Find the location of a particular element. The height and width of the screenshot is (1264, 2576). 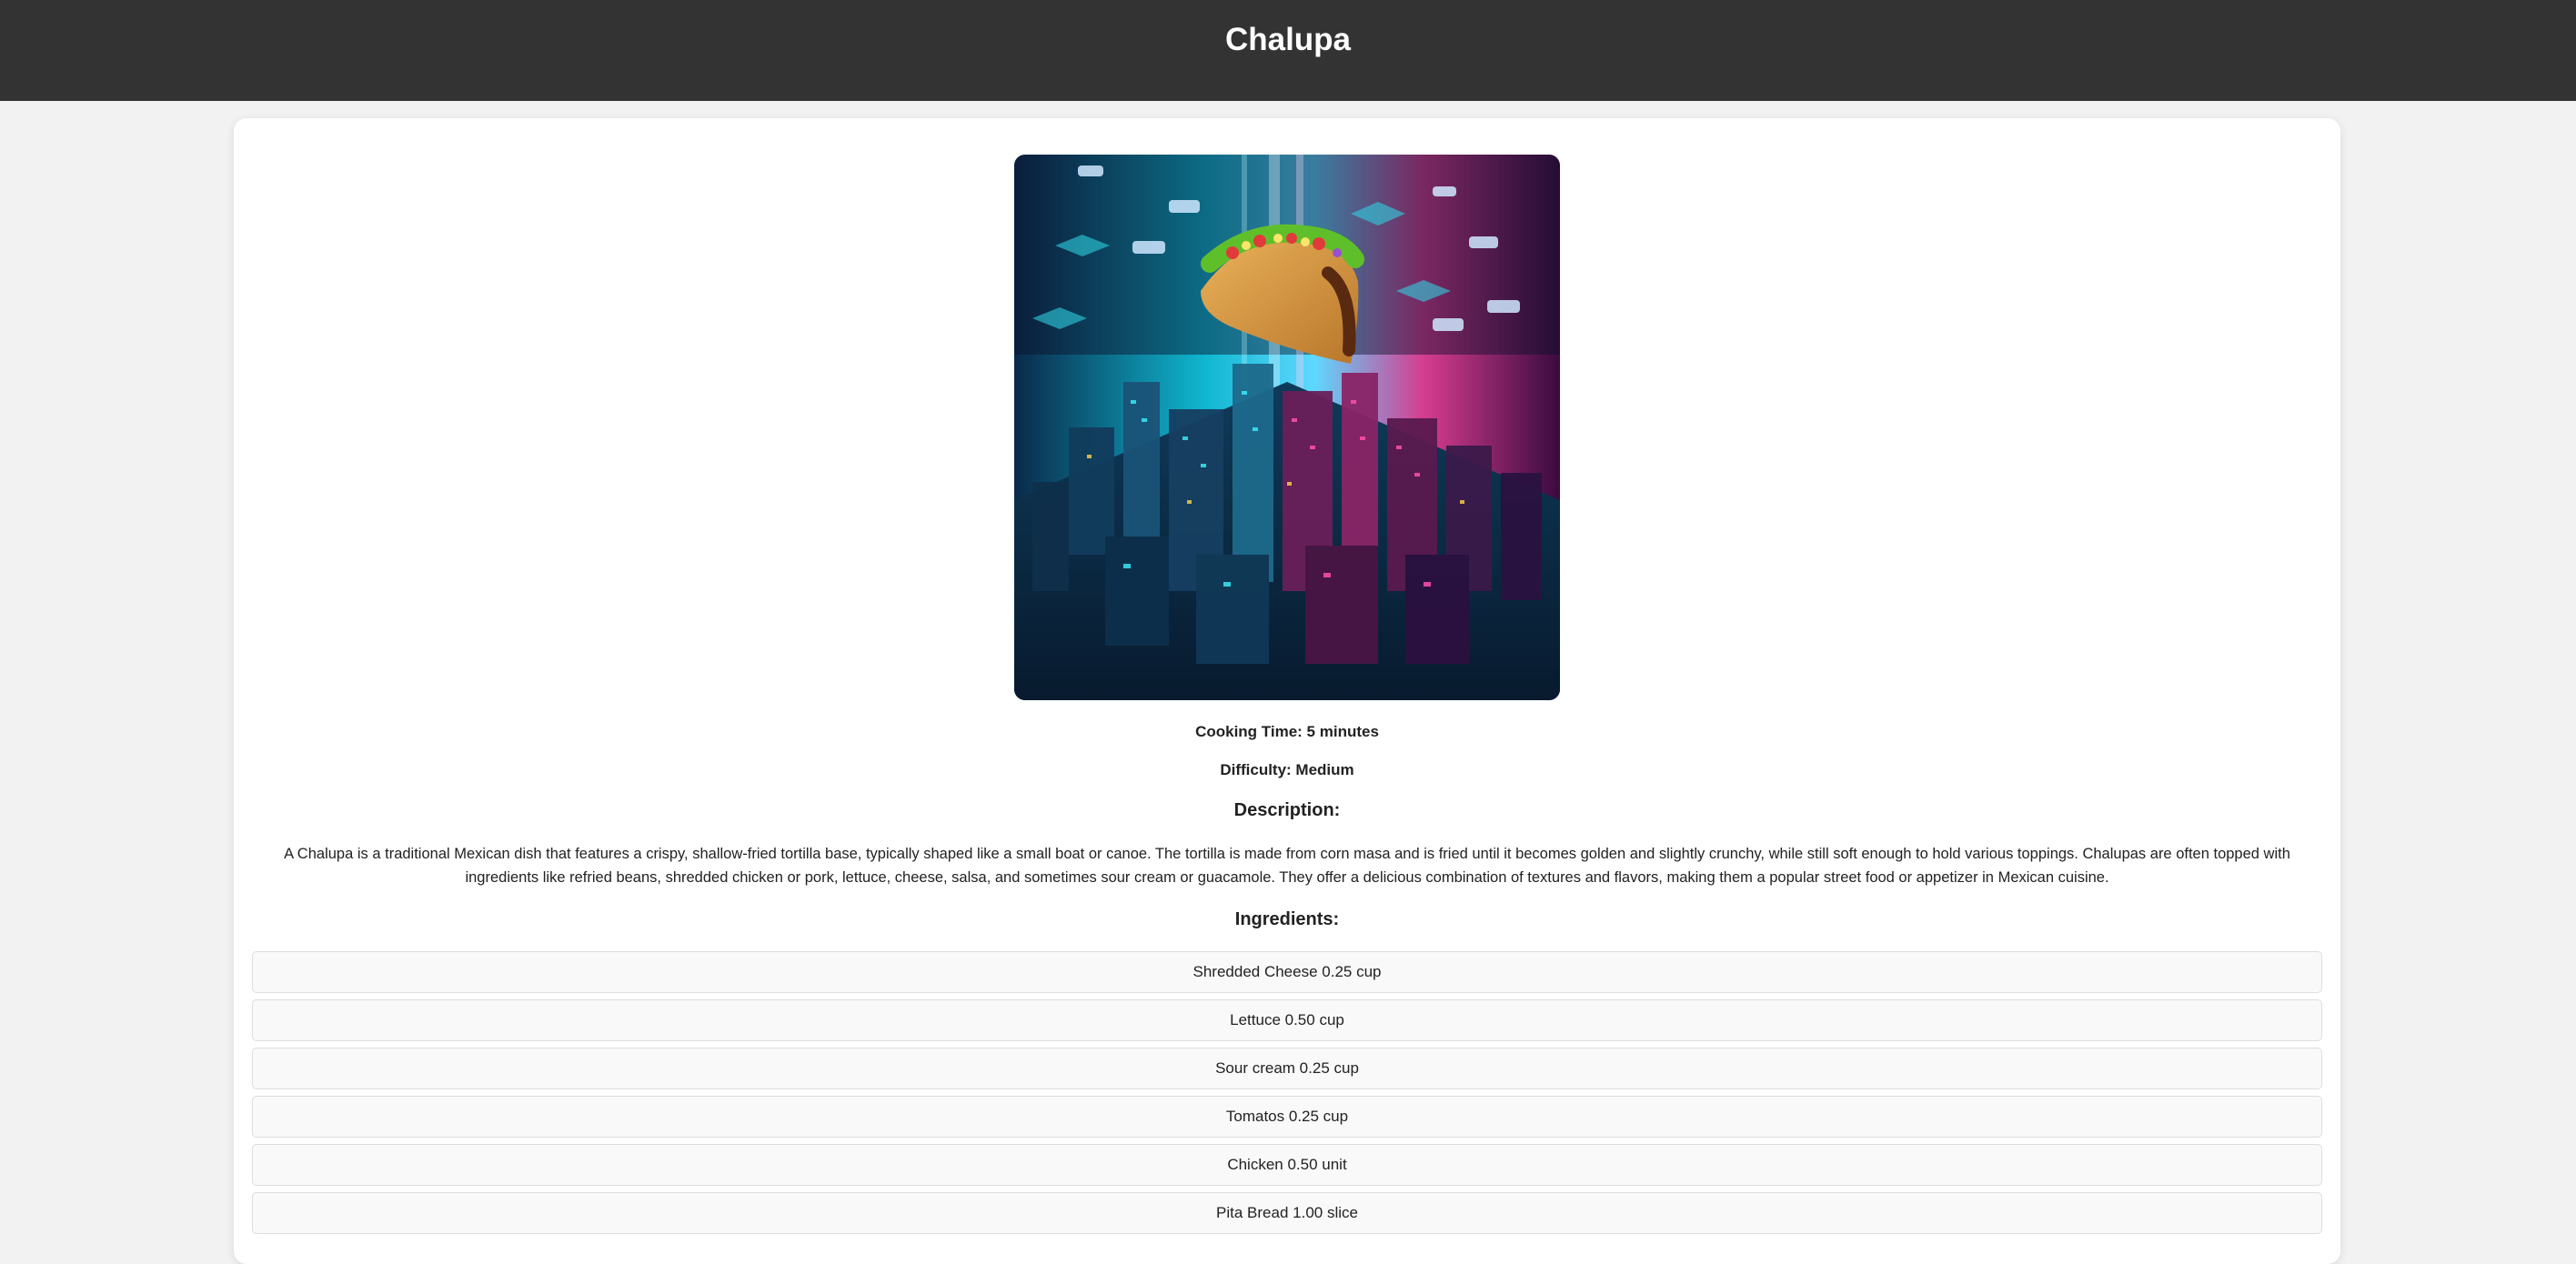

ingredient-item: Lettuce 0.50 cup is located at coordinates (1287, 1020).